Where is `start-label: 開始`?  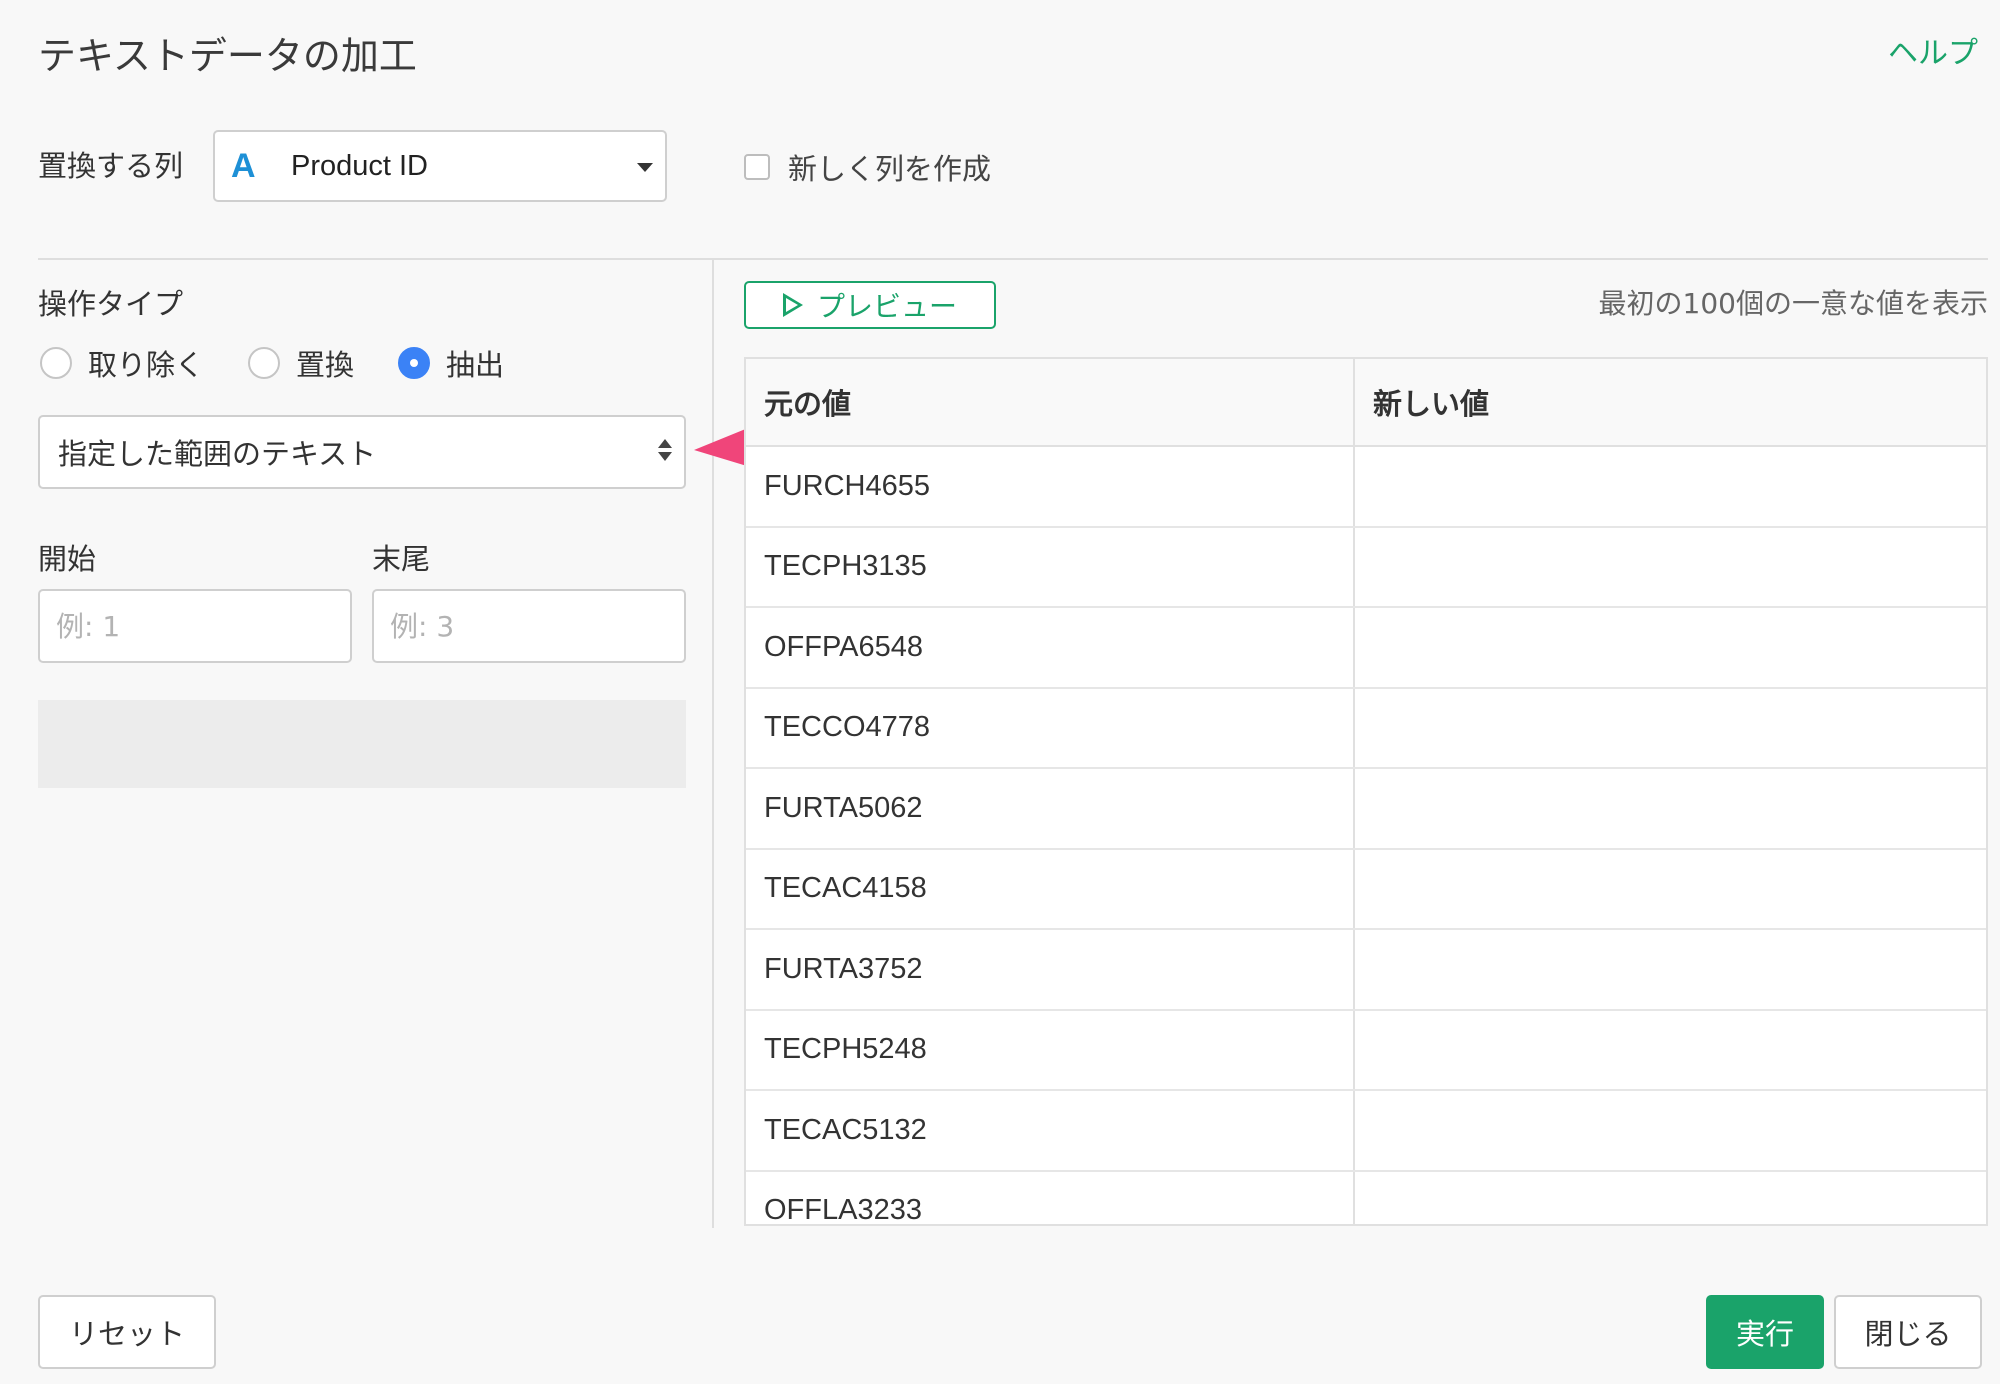 start-label: 開始 is located at coordinates (67, 559).